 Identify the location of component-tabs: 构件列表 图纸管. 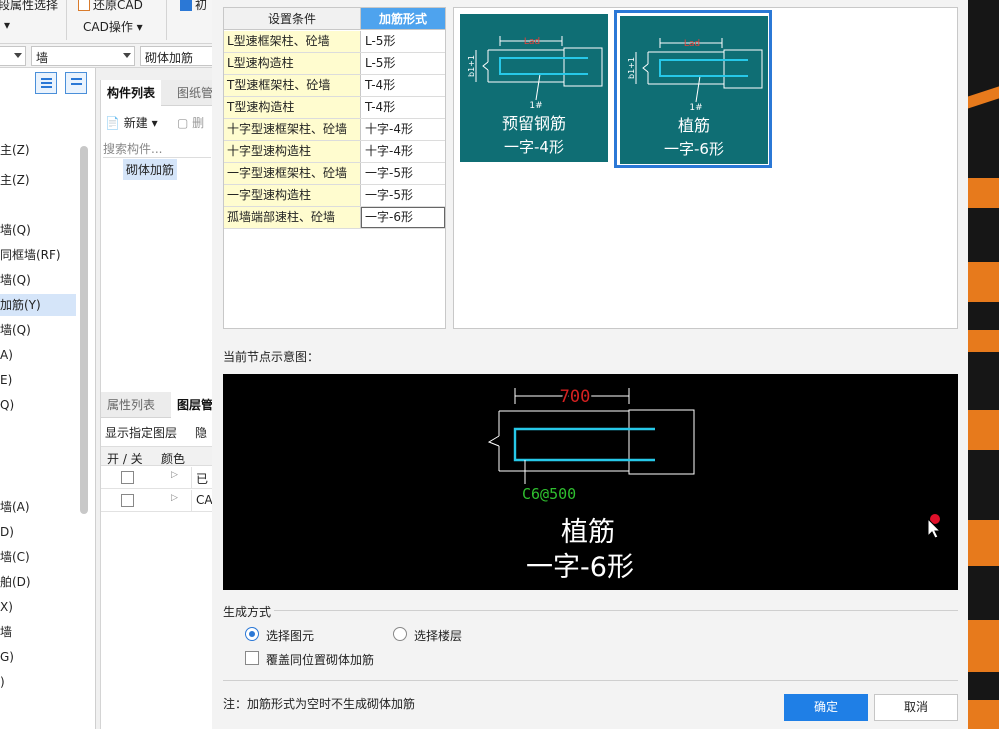
(157, 93).